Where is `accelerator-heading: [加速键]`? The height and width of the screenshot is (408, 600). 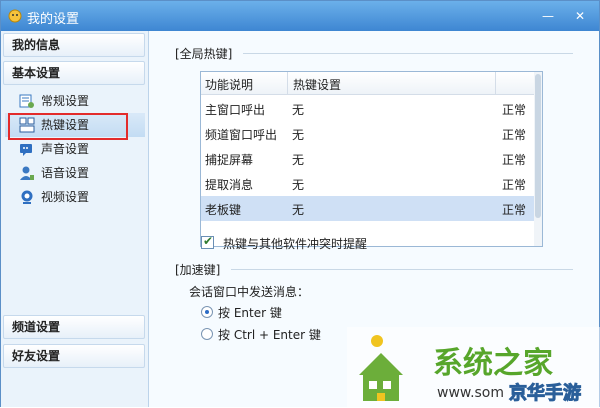
accelerator-heading: [加速键] is located at coordinates (198, 270).